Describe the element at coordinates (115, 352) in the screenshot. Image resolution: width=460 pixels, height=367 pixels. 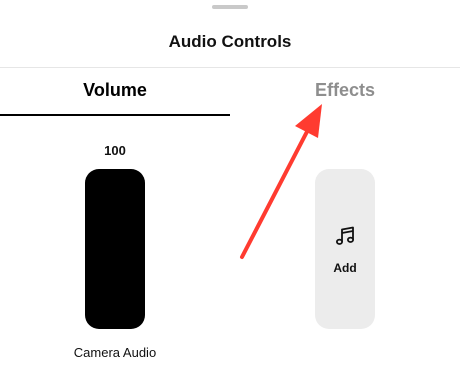
I see `volume-source-label: Camera Audio` at that location.